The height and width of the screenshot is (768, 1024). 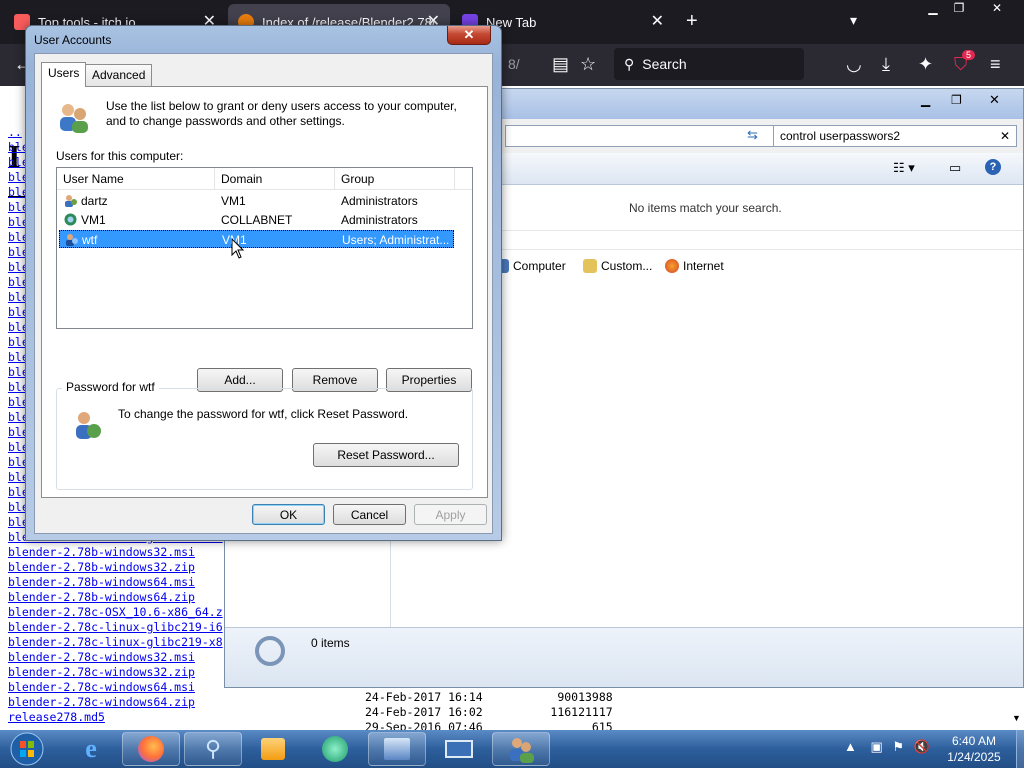 What do you see at coordinates (997, 8) in the screenshot?
I see `close-window-icon: ✕` at bounding box center [997, 8].